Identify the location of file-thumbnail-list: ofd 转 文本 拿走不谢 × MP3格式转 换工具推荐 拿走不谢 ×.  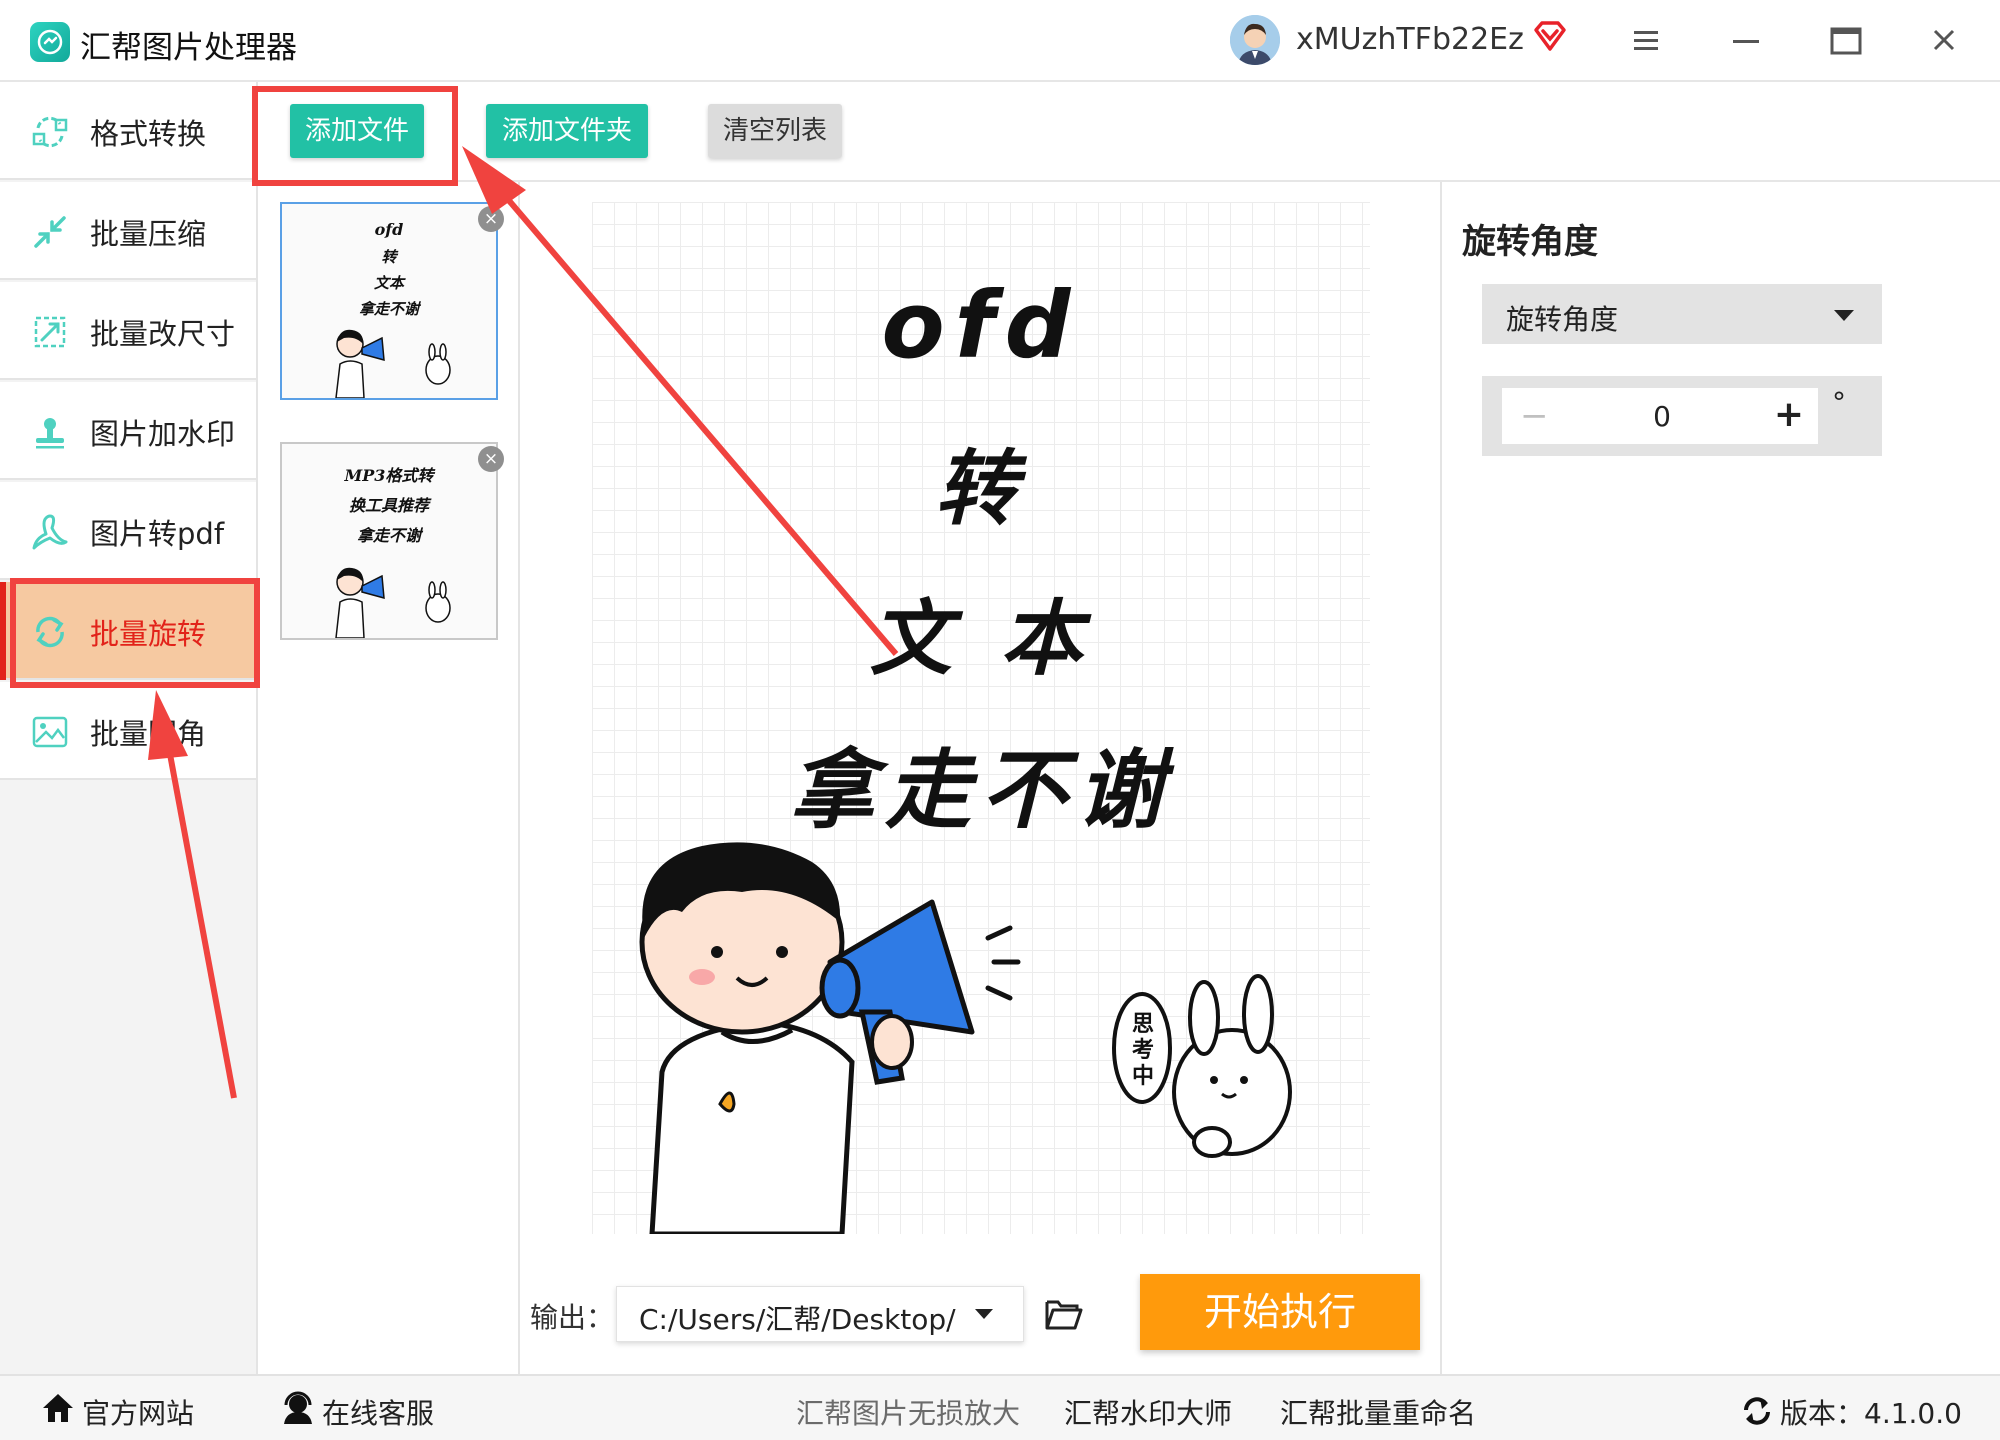
(389, 778).